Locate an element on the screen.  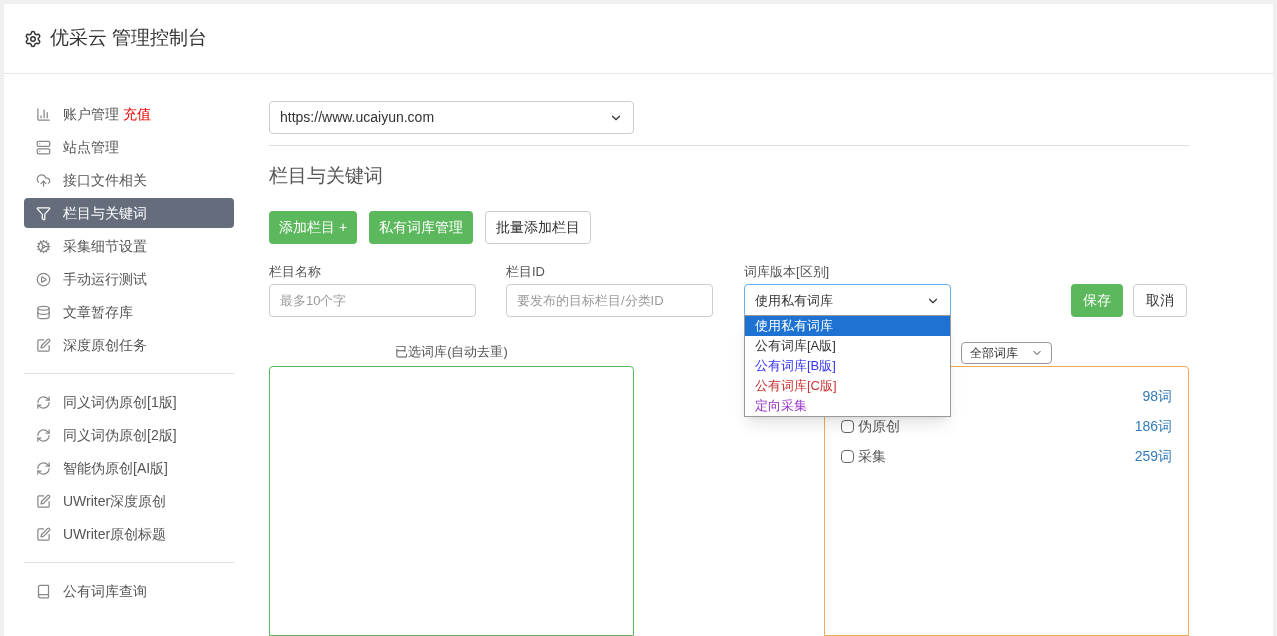
sidebar-item: UWriter深度原创 is located at coordinates (129, 501).